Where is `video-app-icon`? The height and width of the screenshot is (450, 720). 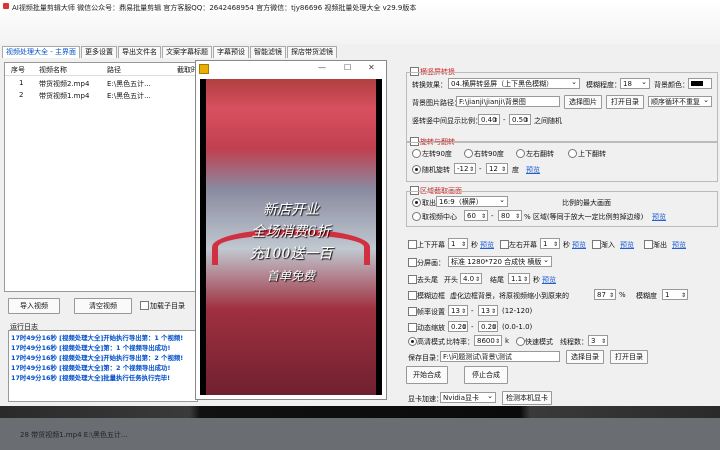 video-app-icon is located at coordinates (204, 69).